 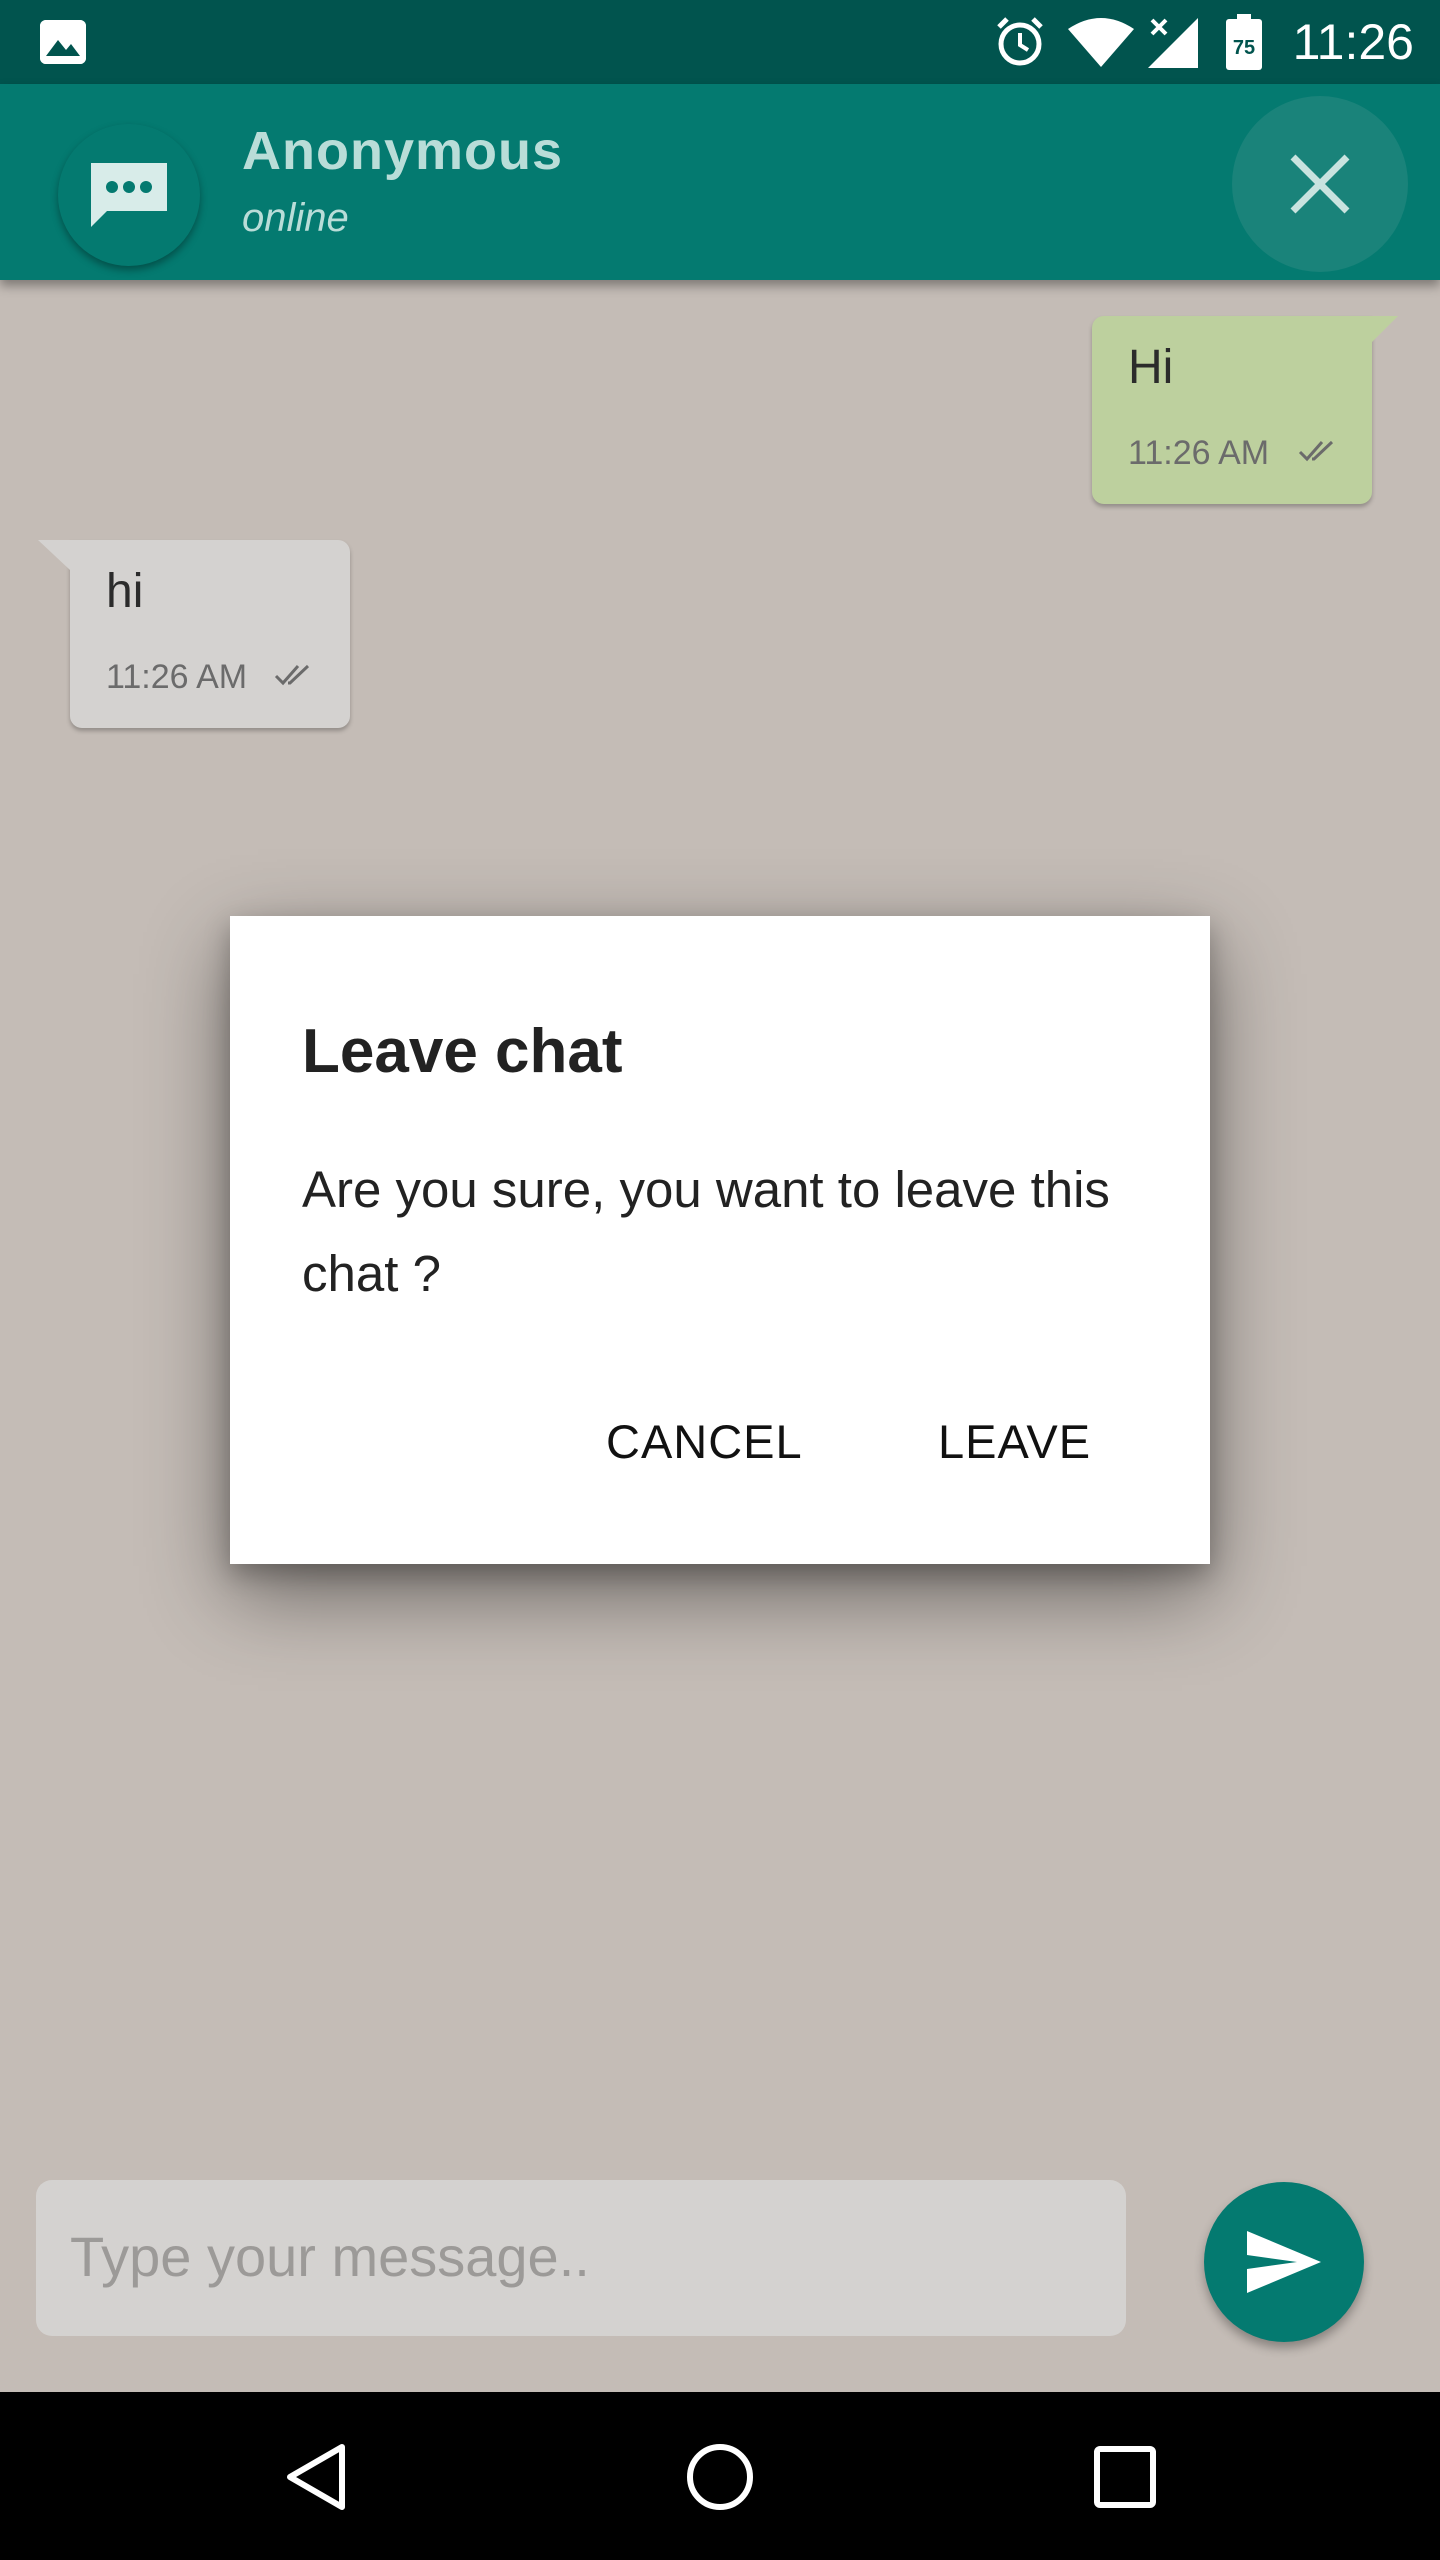 I want to click on dialog-title: Leave chat, so click(x=462, y=1051).